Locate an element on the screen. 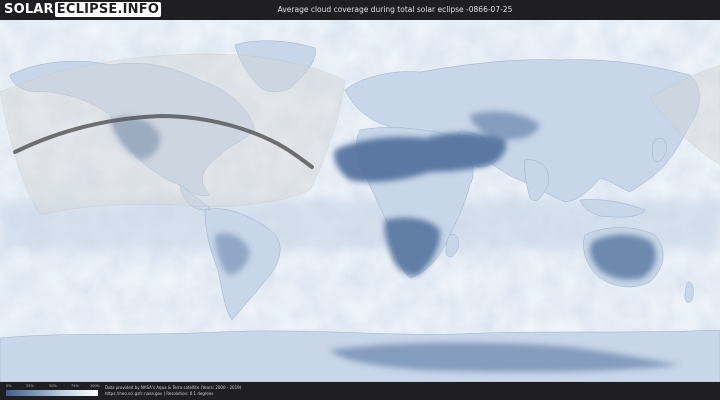 The height and width of the screenshot is (400, 720). cloud-coverage-legend: 0% 25% 50% 75% 100% is located at coordinates (53, 391).